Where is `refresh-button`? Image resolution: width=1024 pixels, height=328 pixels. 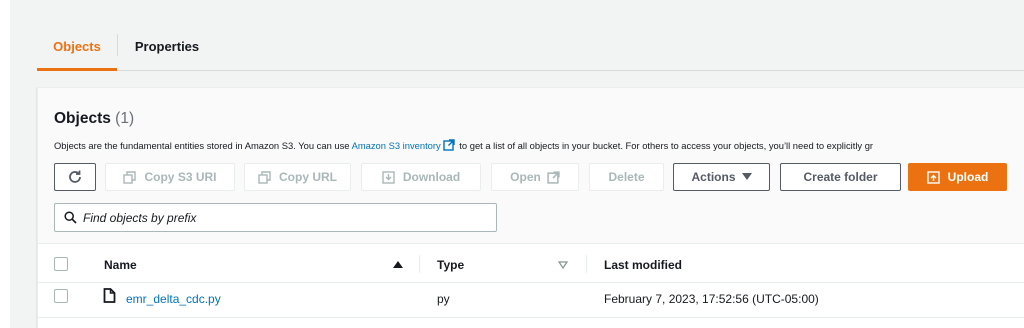 refresh-button is located at coordinates (75, 177).